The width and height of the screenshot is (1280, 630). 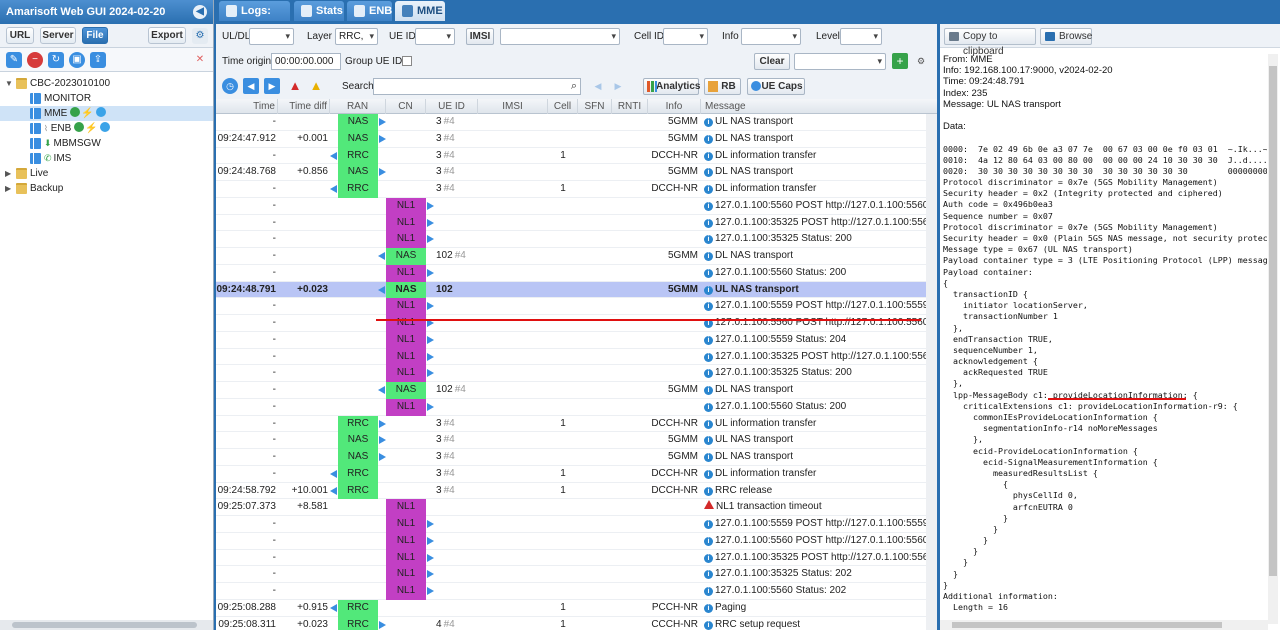 What do you see at coordinates (20, 35) in the screenshot?
I see `url-button: URL` at bounding box center [20, 35].